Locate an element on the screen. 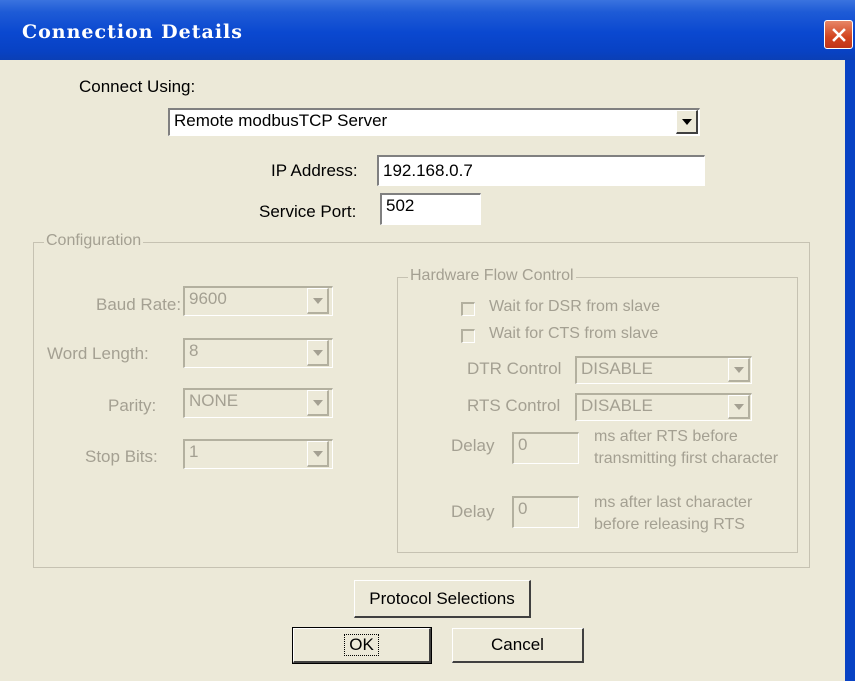 This screenshot has width=855, height=681. dtr-control-value: DISABLE is located at coordinates (663, 370).